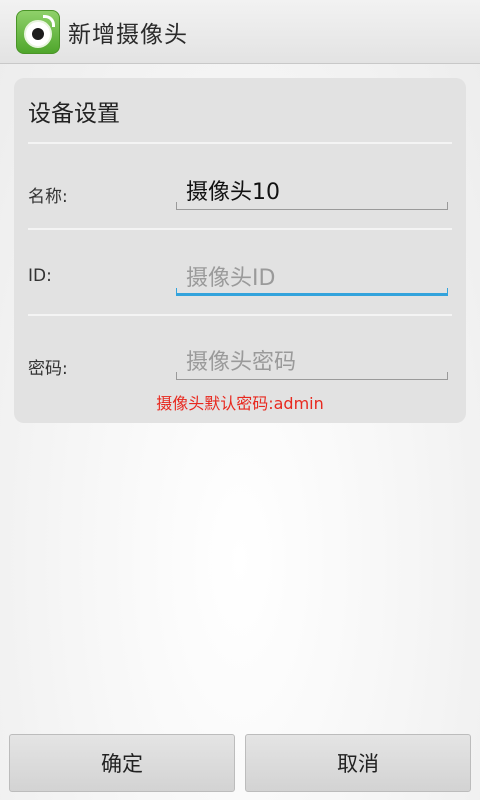 This screenshot has width=480, height=800. What do you see at coordinates (240, 403) in the screenshot?
I see `default-password-hint: 摄像头默认密码:admin` at bounding box center [240, 403].